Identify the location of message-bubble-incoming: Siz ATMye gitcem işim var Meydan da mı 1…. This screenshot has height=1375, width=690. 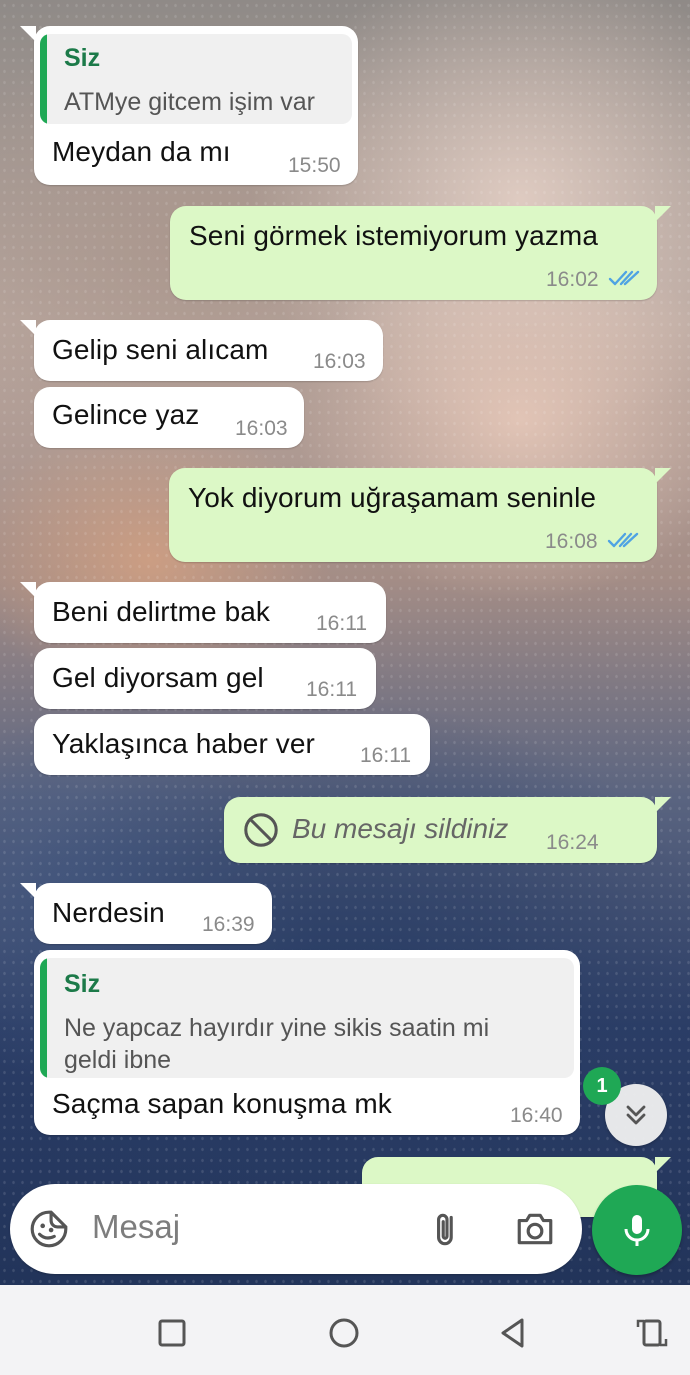
(189, 105).